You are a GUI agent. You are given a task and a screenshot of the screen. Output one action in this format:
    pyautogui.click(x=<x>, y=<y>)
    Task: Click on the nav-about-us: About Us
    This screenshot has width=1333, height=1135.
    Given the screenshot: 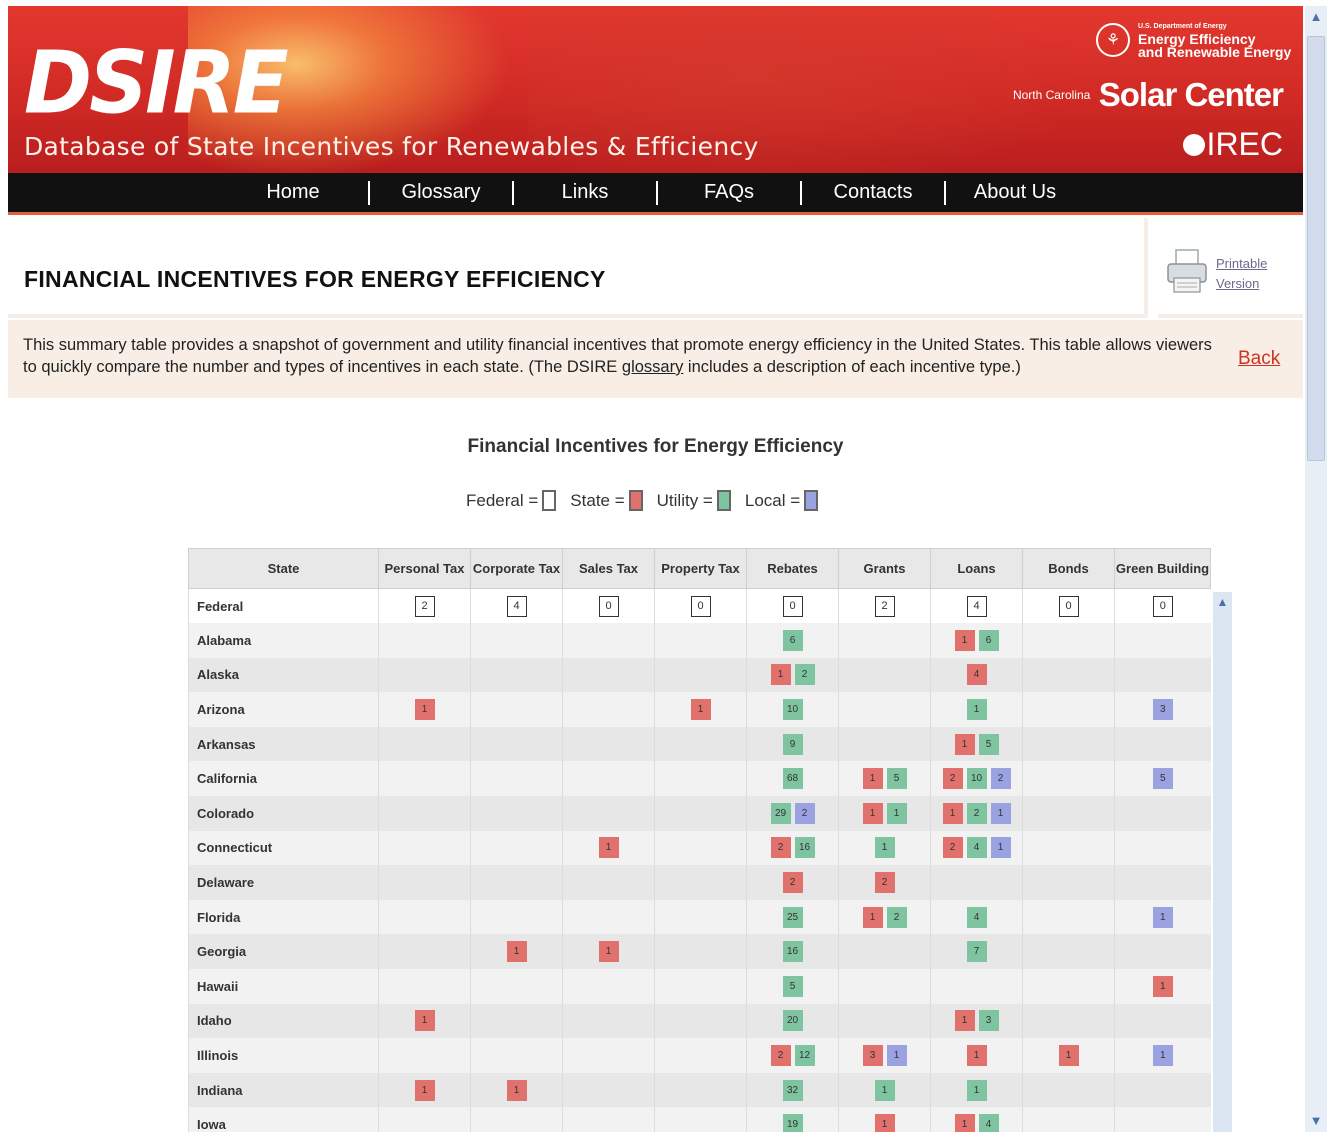 What is the action you would take?
    pyautogui.click(x=1015, y=192)
    